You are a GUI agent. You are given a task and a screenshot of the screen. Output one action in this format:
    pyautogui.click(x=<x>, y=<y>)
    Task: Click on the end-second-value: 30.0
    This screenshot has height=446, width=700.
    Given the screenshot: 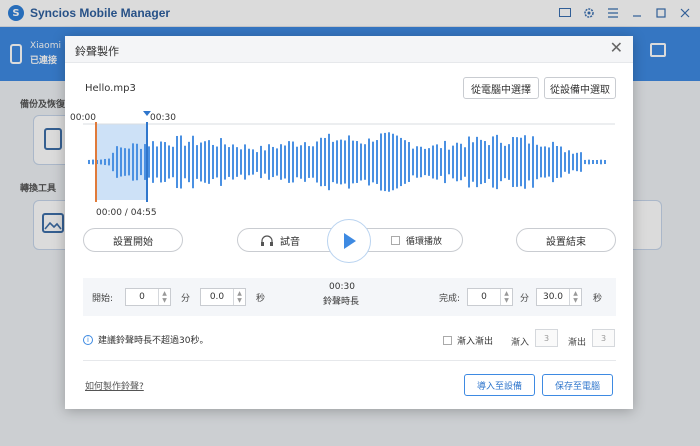 What is the action you would take?
    pyautogui.click(x=553, y=297)
    